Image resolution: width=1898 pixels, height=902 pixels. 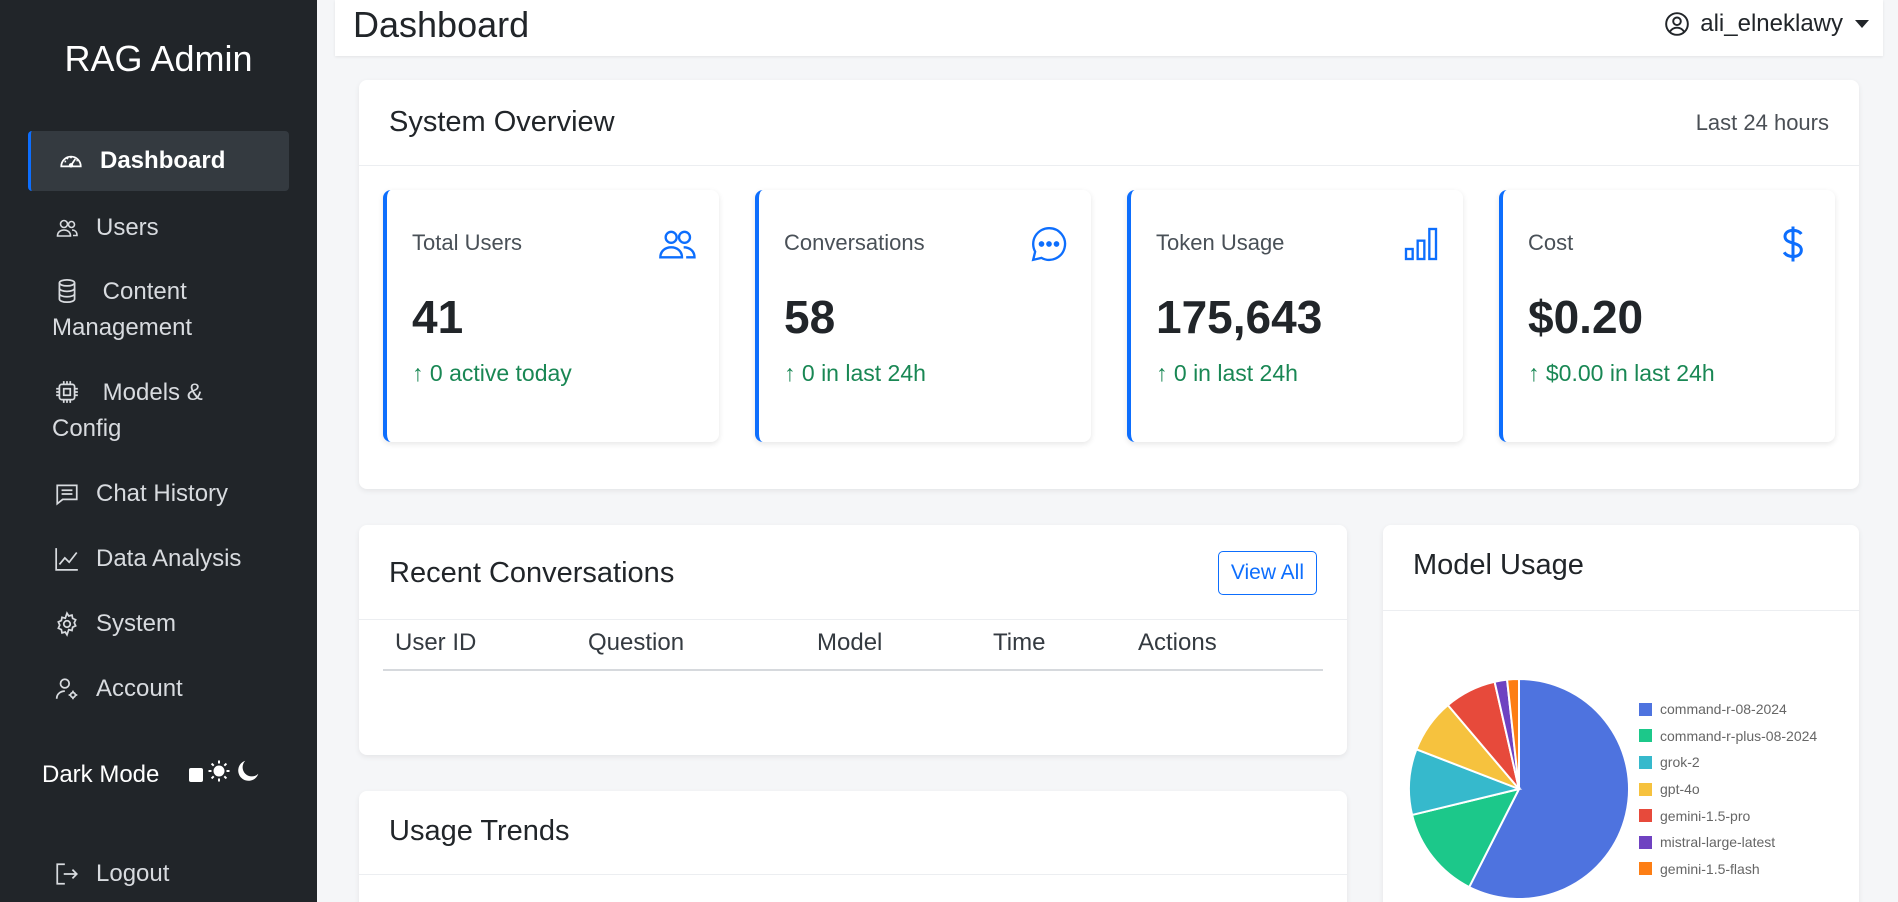 I want to click on legend-item: command-r-08-2024, so click(x=1728, y=709).